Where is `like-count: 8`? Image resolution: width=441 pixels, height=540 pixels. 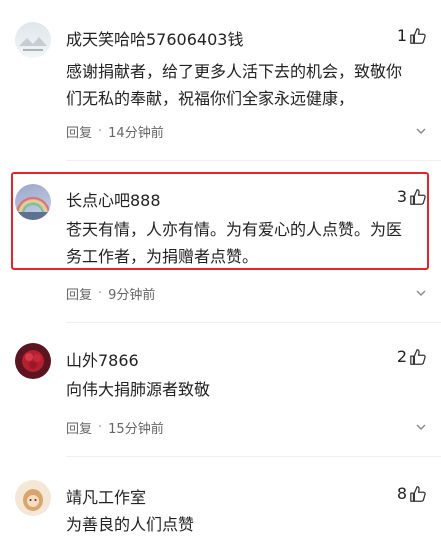
like-count: 8 is located at coordinates (401, 493).